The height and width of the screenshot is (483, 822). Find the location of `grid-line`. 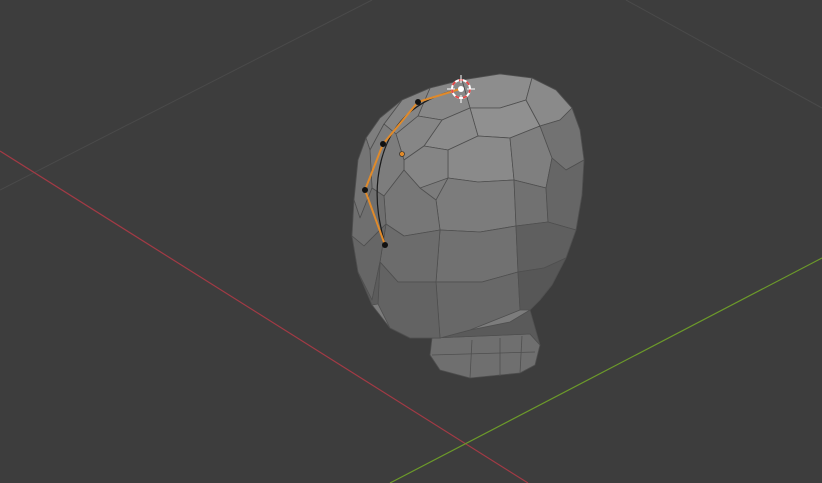

grid-line is located at coordinates (723, 54).